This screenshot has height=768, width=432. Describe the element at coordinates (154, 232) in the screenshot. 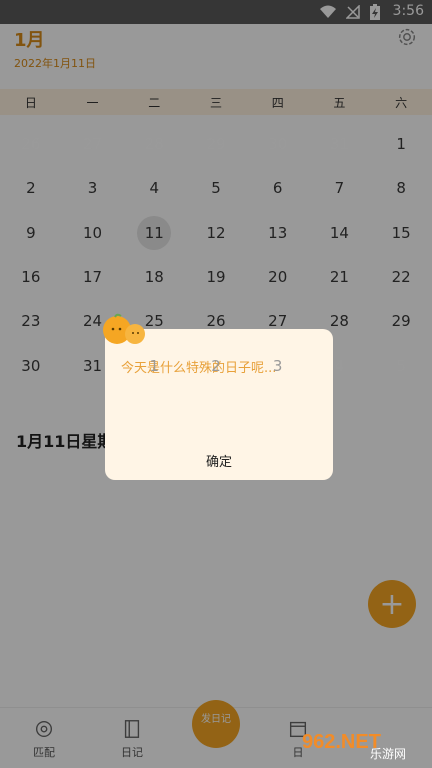

I see `calendar-day-number: 11` at that location.